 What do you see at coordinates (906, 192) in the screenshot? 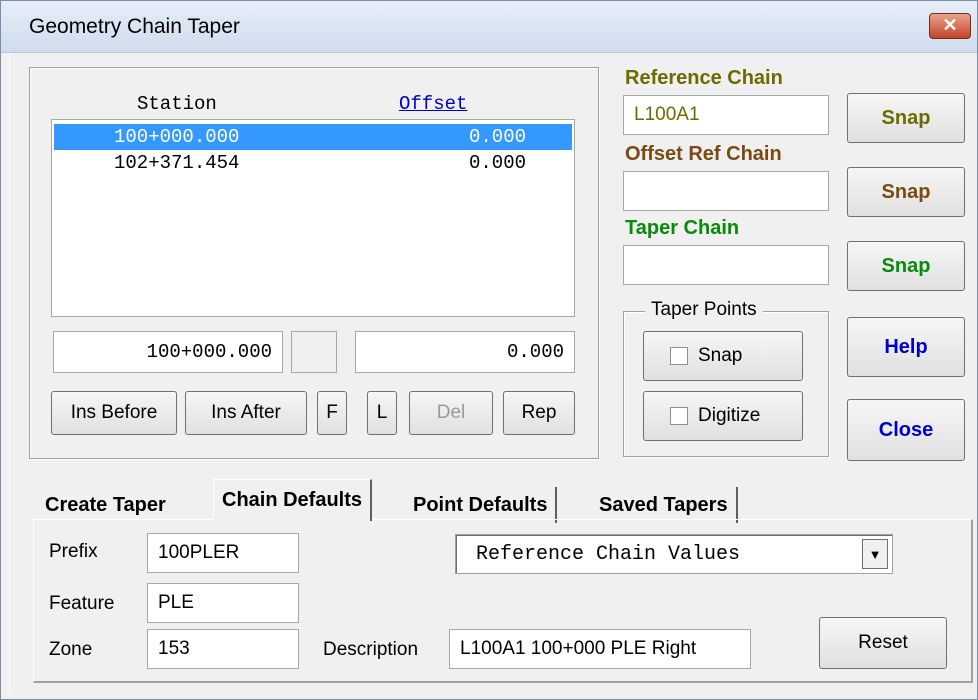
I see `offset-ref-chain-snap-button: Snap` at bounding box center [906, 192].